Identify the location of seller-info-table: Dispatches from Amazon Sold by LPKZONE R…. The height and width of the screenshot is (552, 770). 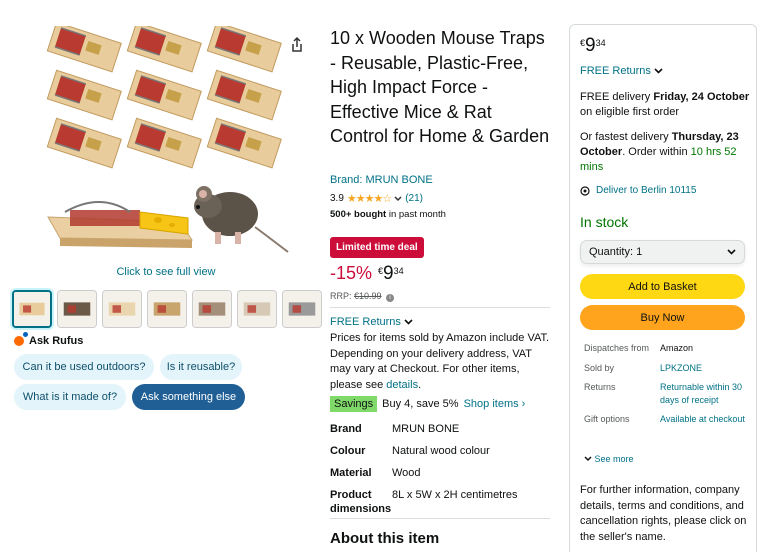
(669, 387).